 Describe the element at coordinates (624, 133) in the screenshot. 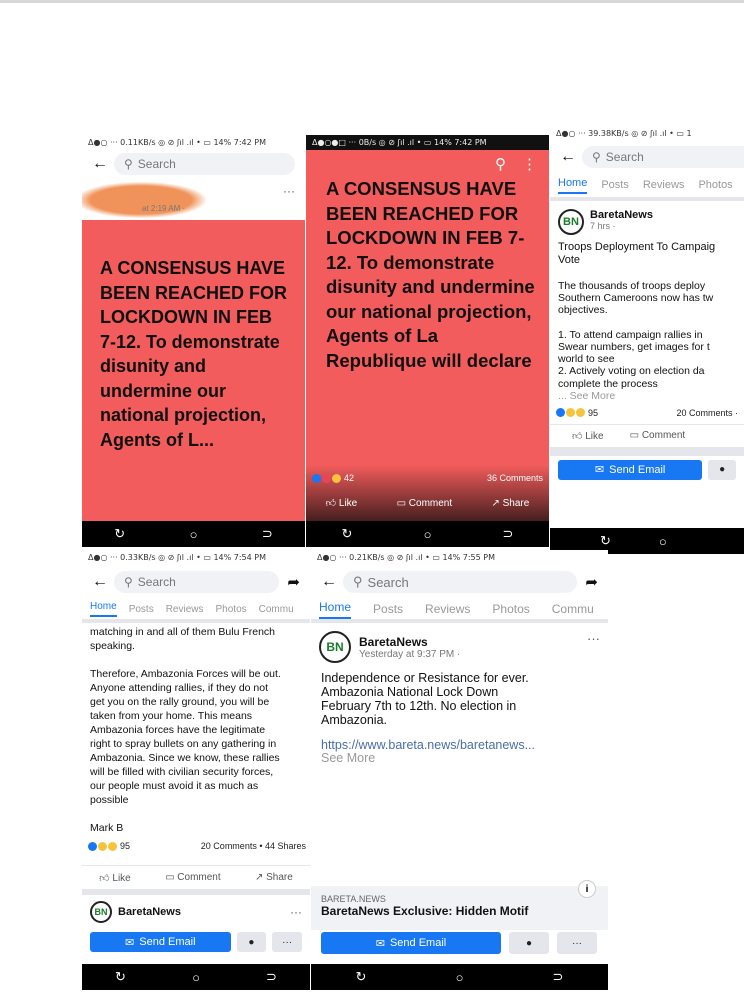

I see `status-bar: Δ●○ ··· 39.38KB/s ◎ ⊘ ʃıl .ıl • ▭ 1` at that location.